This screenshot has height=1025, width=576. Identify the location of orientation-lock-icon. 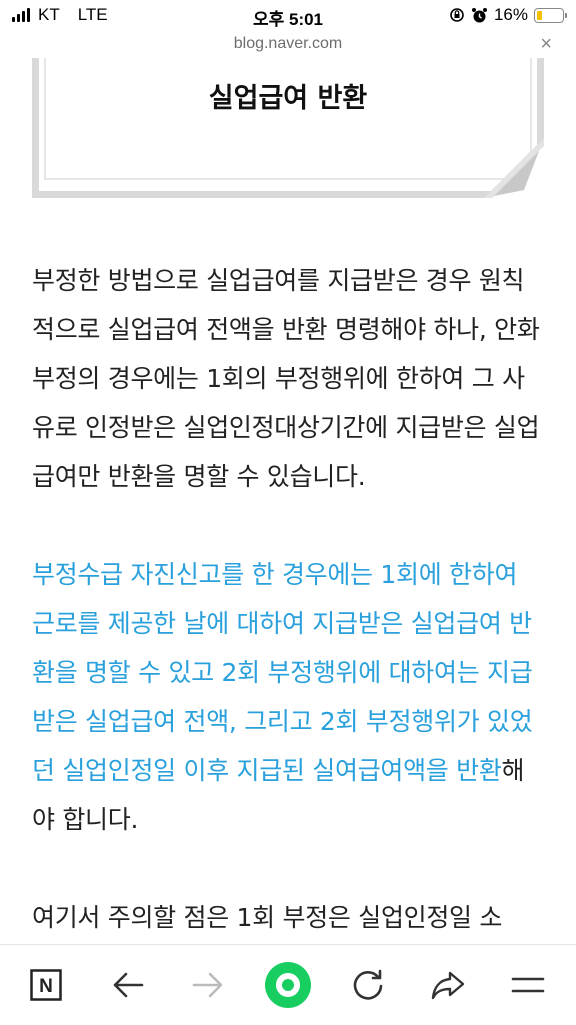
(457, 15).